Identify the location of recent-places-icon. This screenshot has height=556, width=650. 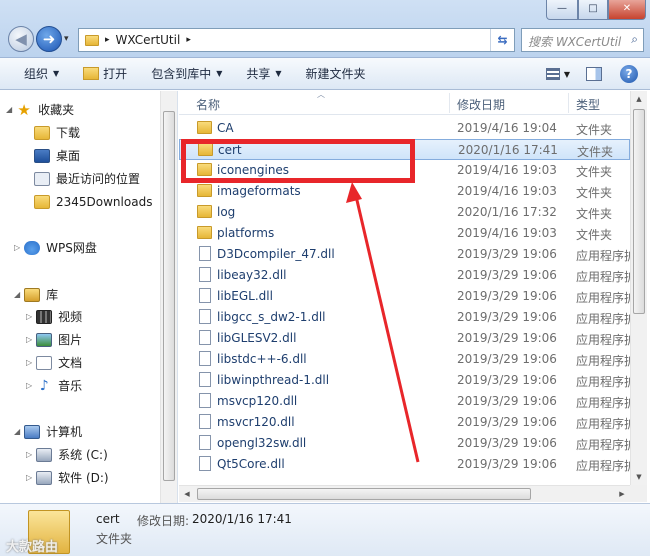
(42, 179).